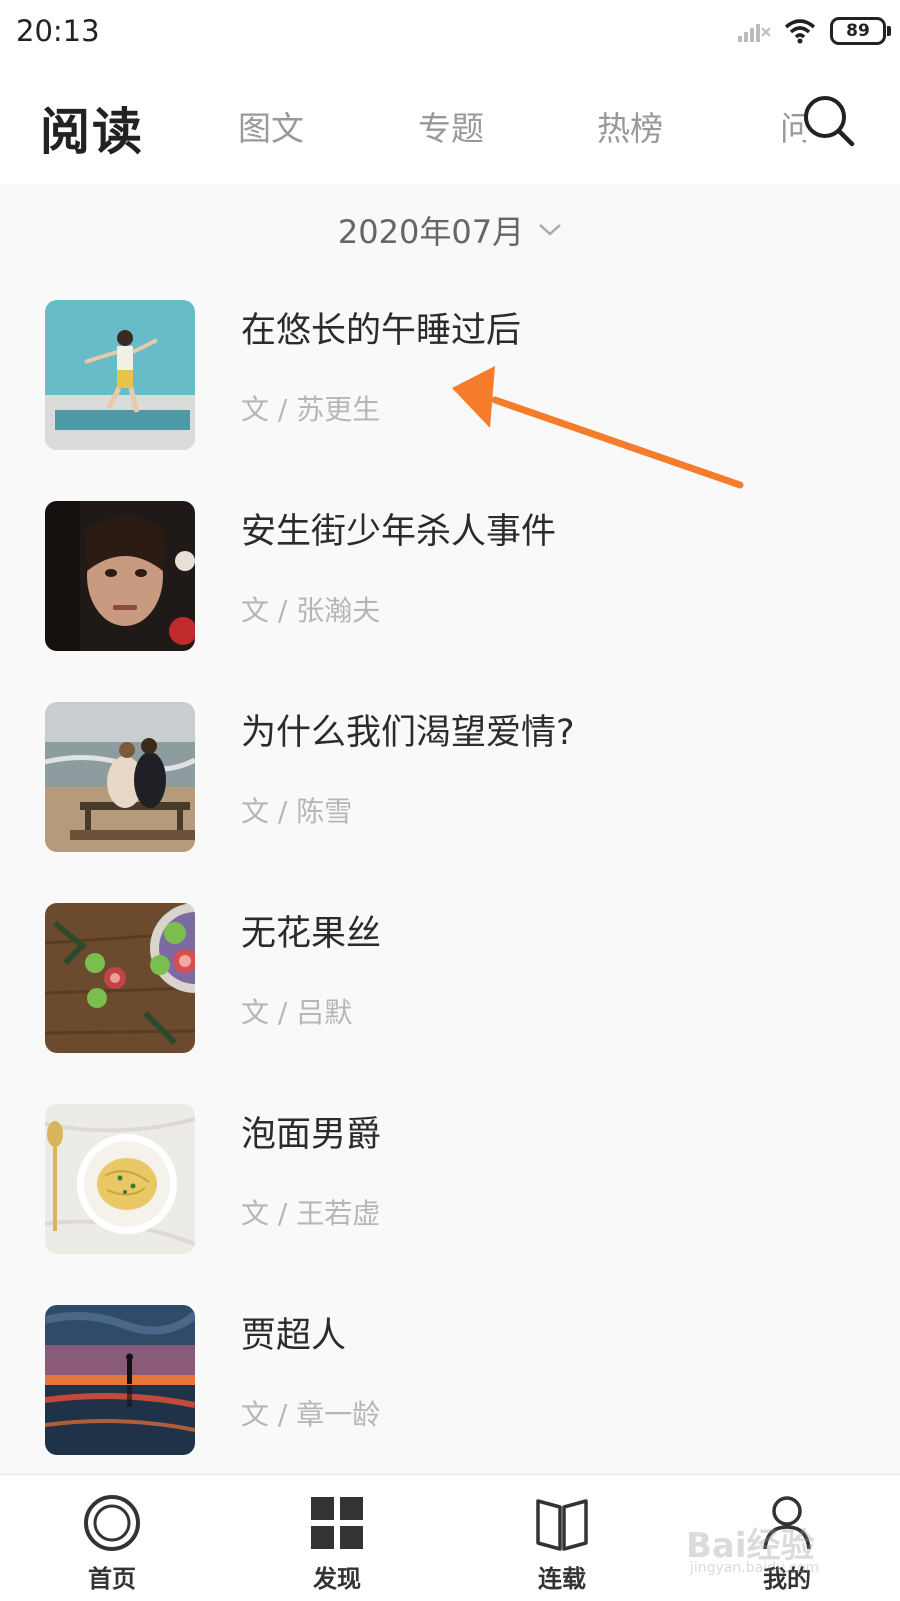 The image size is (900, 1601). Describe the element at coordinates (311, 1135) in the screenshot. I see `article-title: 泡面男爵` at that location.